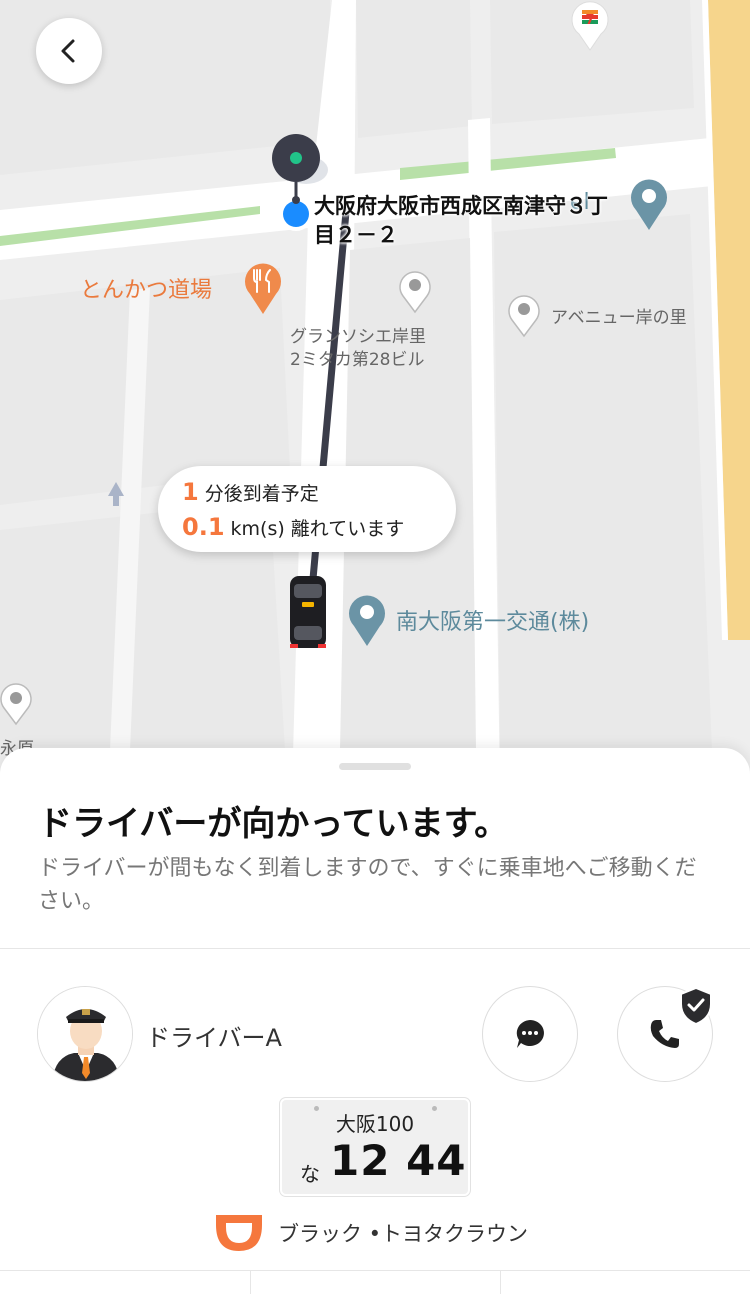 This screenshot has height=1294, width=750. I want to click on back-button, so click(69, 51).